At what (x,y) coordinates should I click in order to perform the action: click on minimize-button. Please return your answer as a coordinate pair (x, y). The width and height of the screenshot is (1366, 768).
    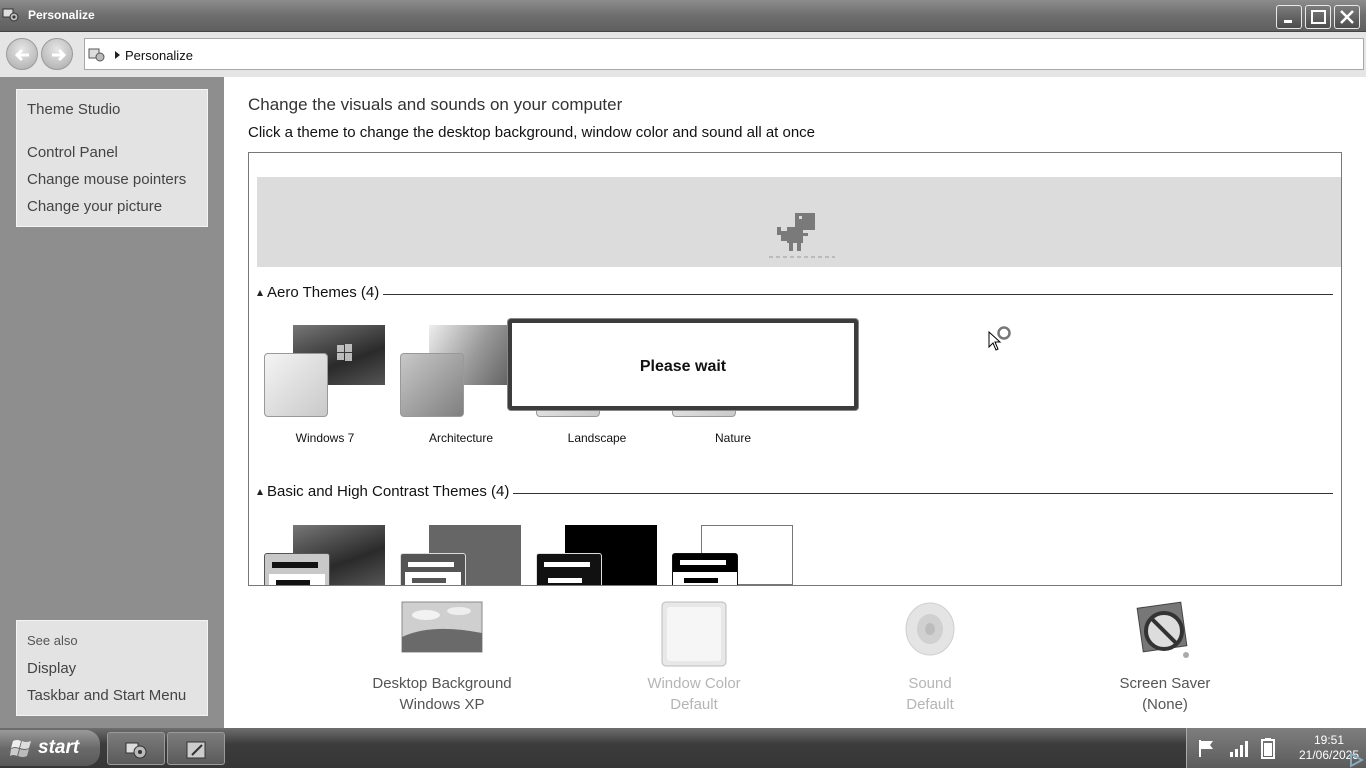
    Looking at the image, I should click on (1289, 17).